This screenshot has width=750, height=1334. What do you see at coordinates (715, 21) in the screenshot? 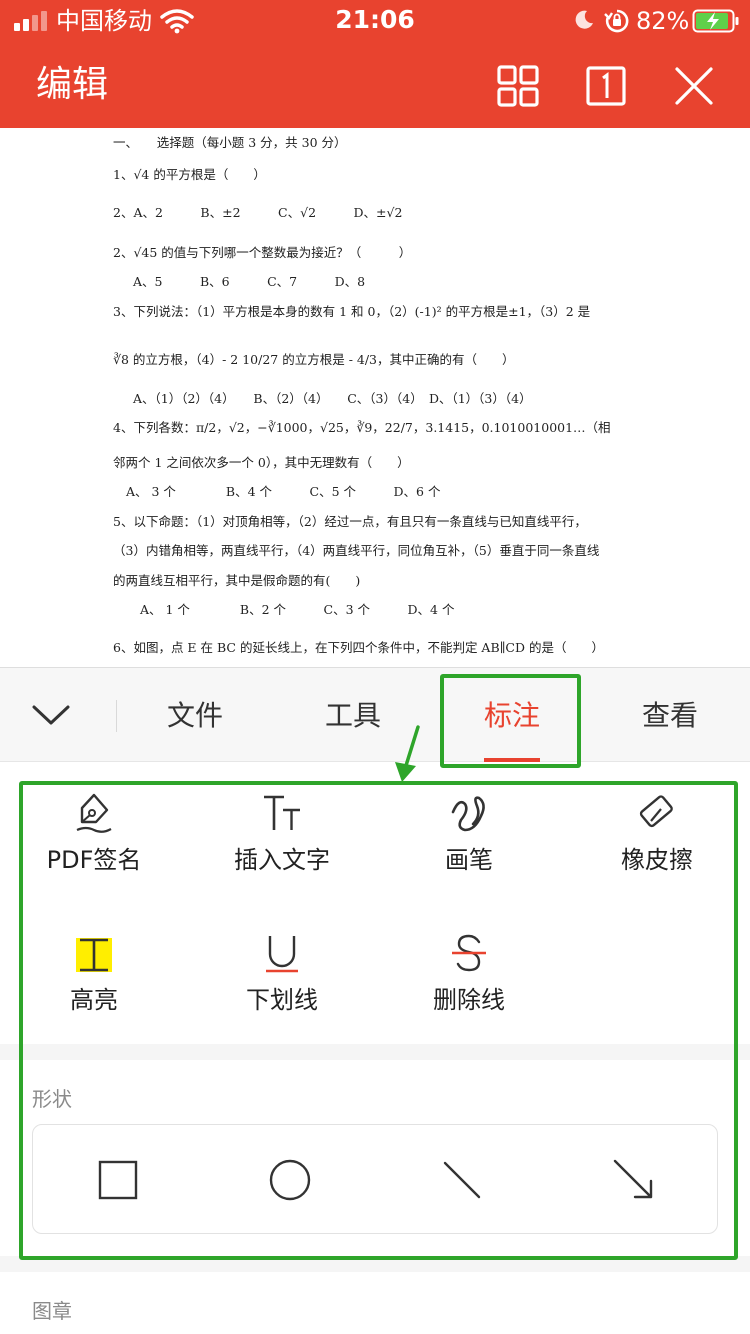
I see `battery-charging-icon` at bounding box center [715, 21].